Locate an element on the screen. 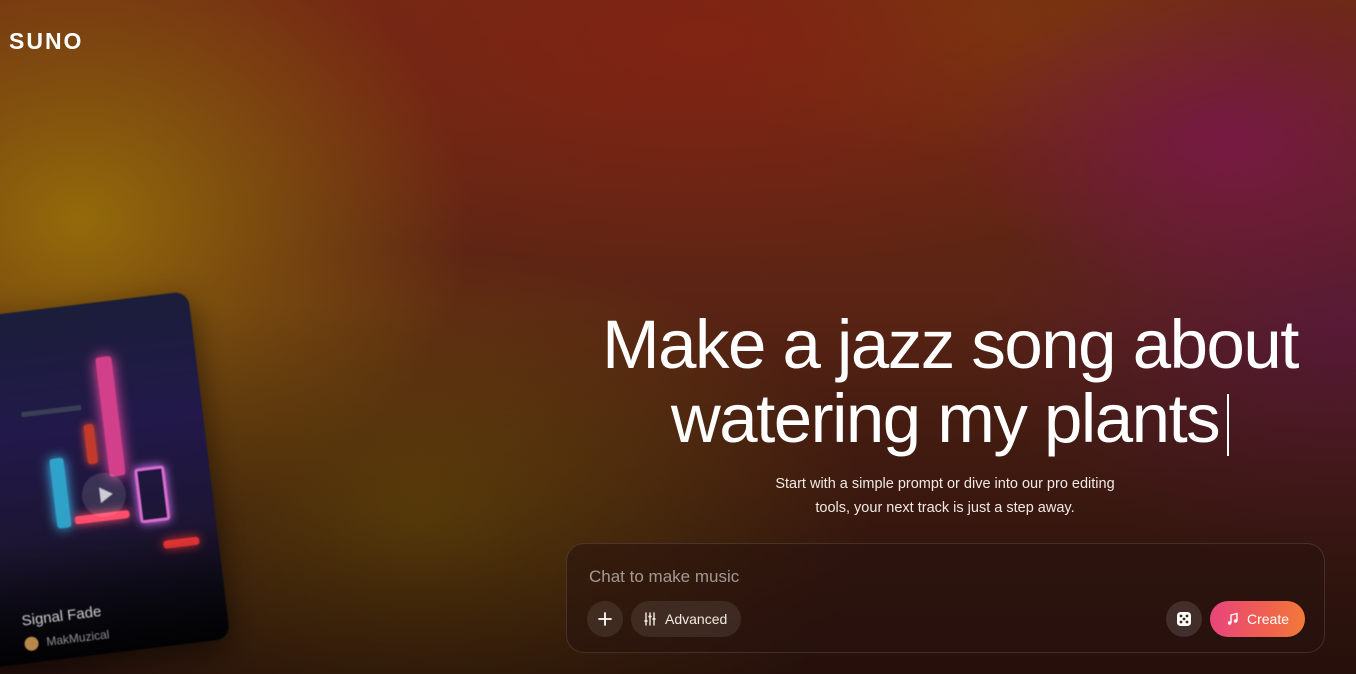 The image size is (1356, 674). headline-line-2: watering my plants is located at coordinates (950, 419).